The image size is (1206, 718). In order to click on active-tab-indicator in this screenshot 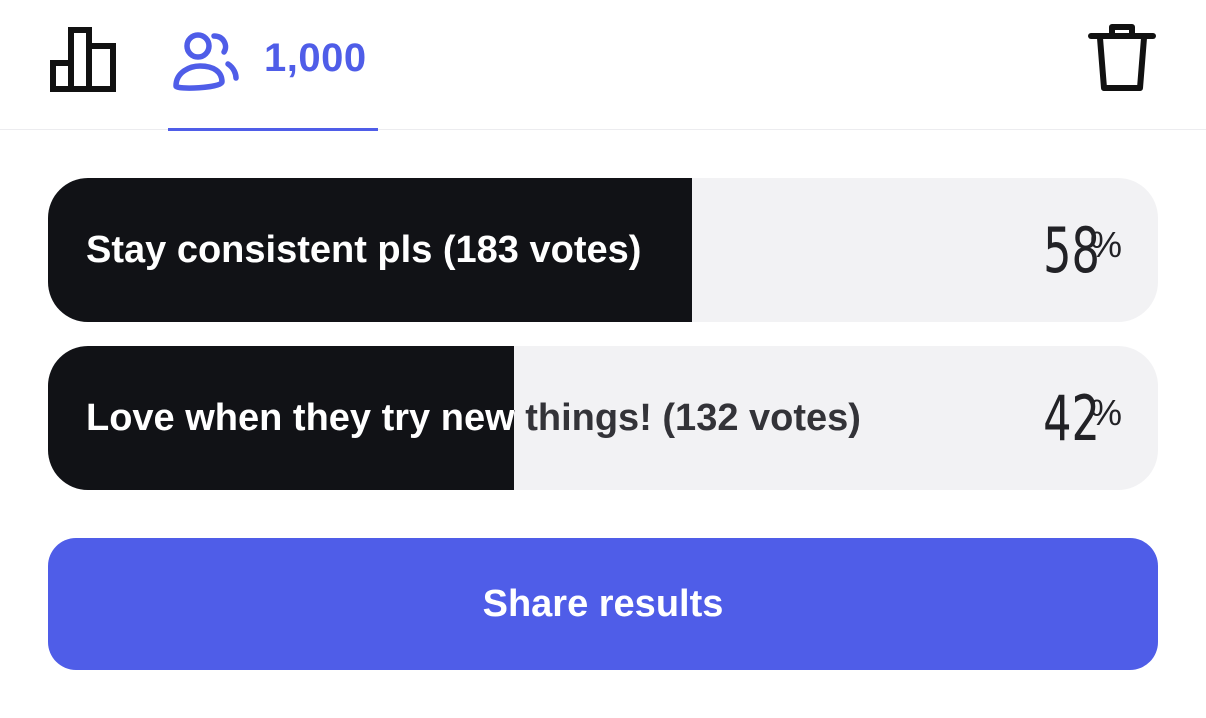, I will do `click(273, 129)`.